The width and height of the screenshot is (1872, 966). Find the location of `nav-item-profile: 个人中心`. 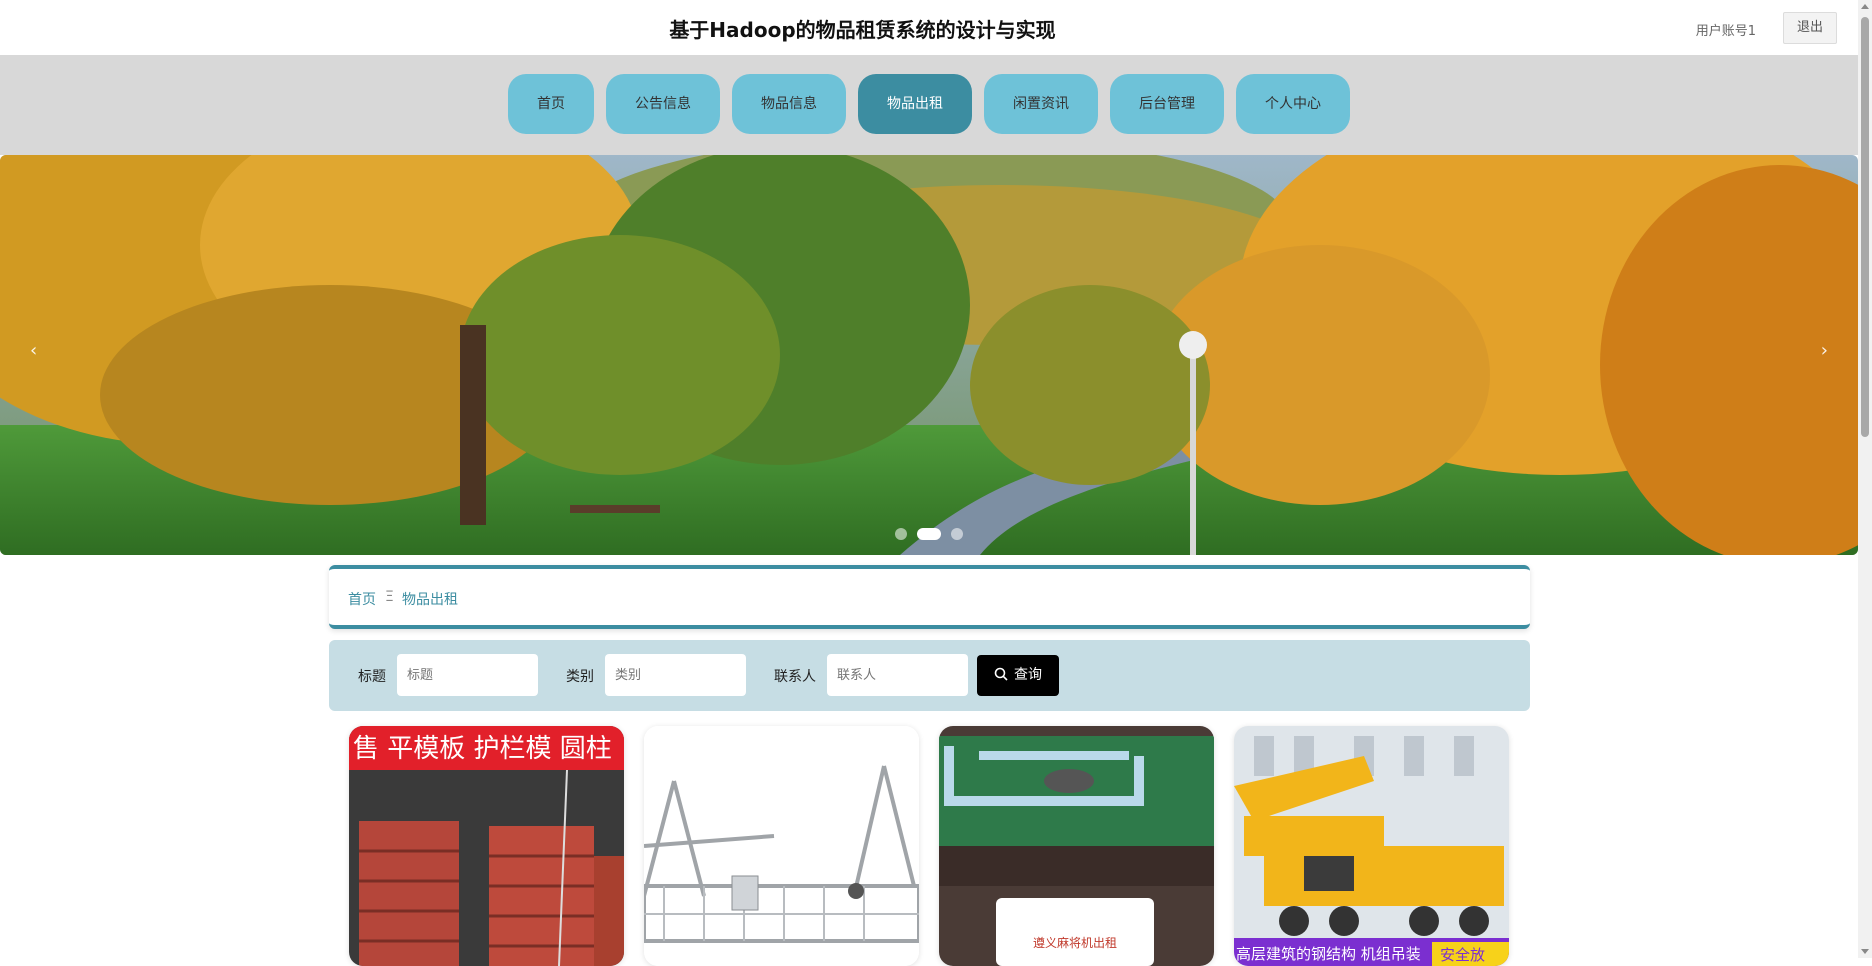

nav-item-profile: 个人中心 is located at coordinates (1293, 104).